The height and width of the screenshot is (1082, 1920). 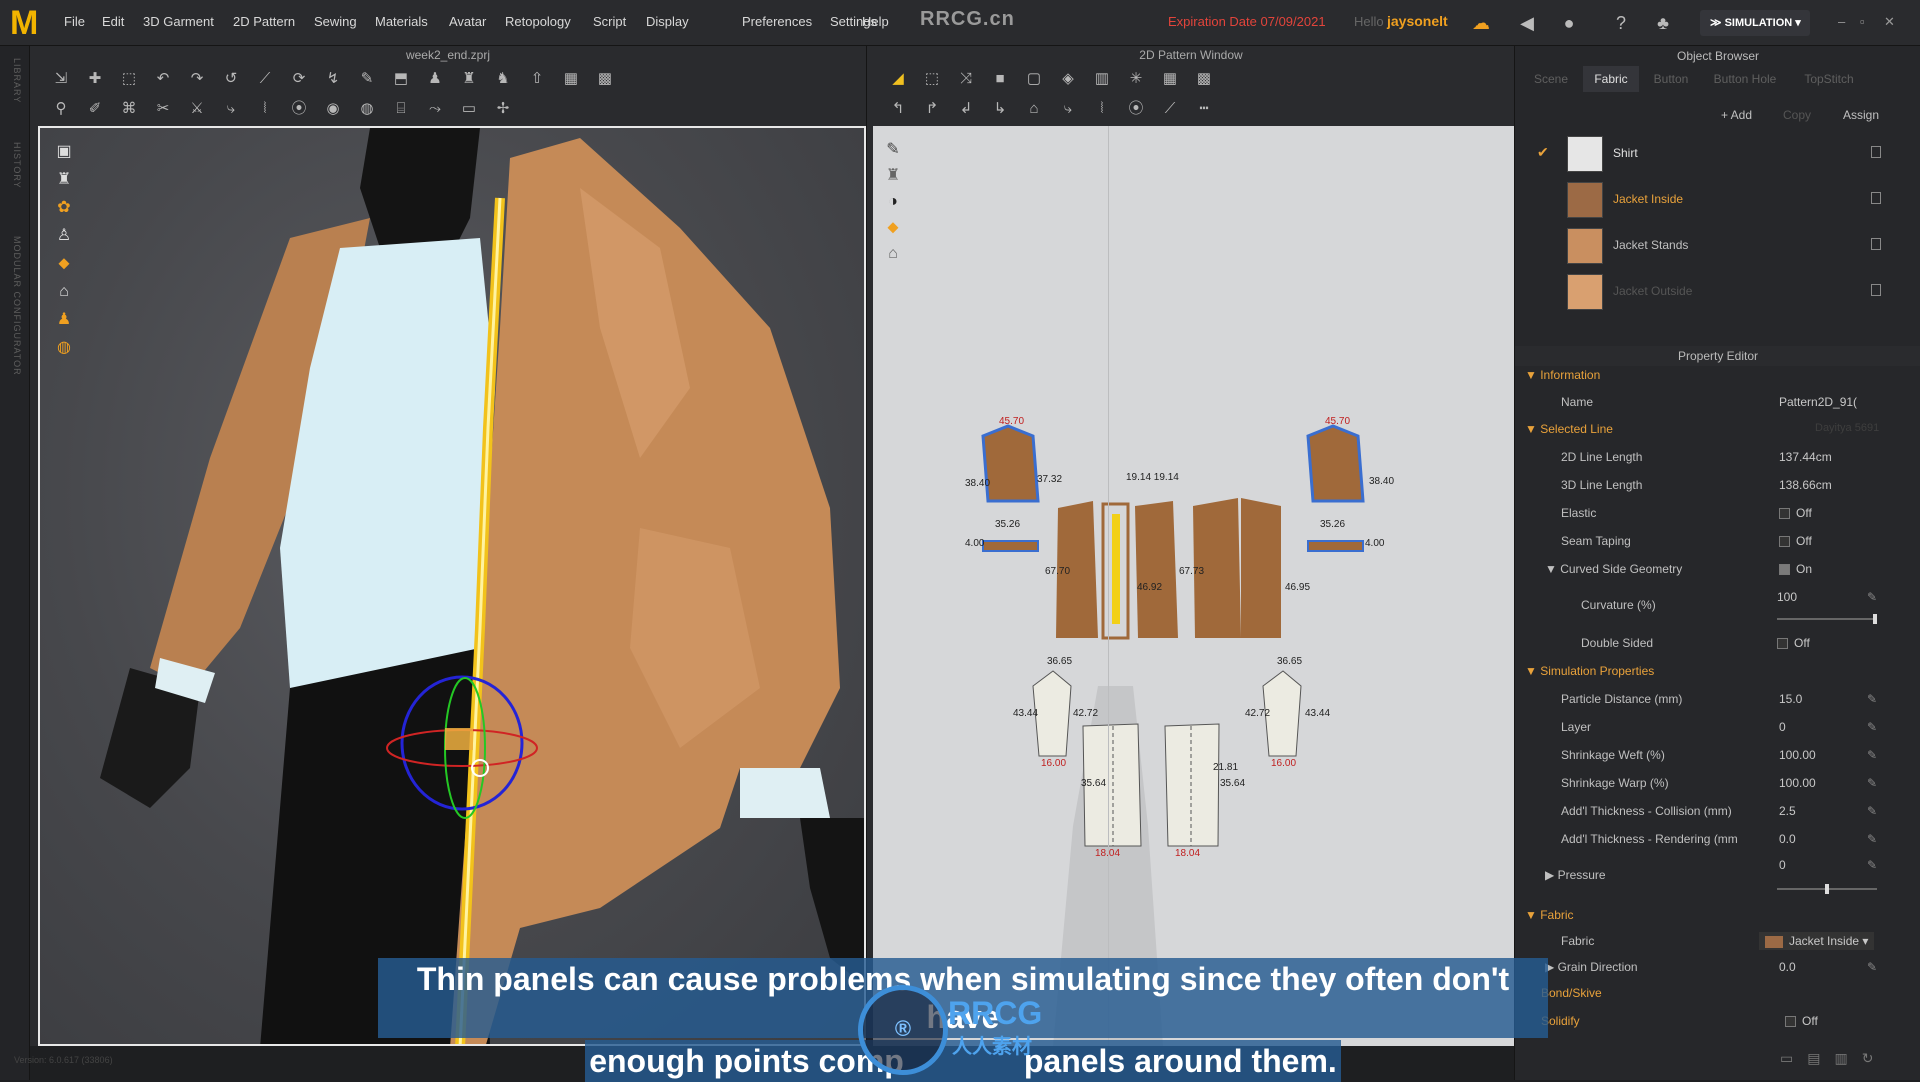 What do you see at coordinates (1827, 619) in the screenshot?
I see `curvature-slider` at bounding box center [1827, 619].